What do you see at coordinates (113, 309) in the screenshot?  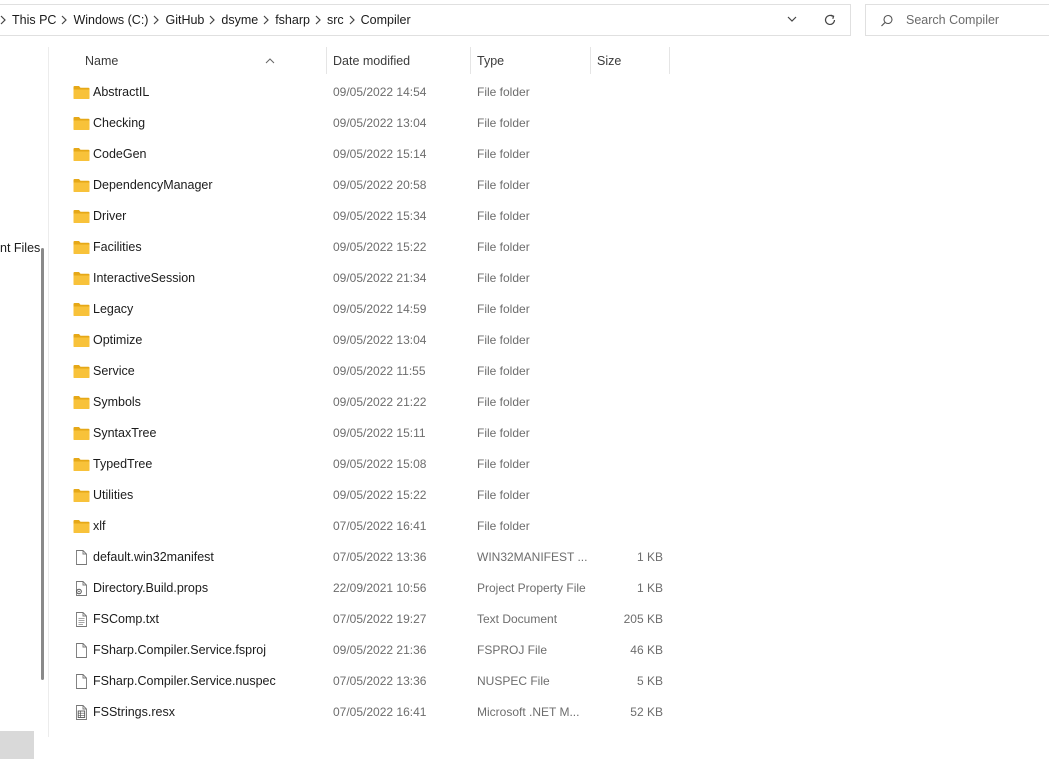 I see `file-name: Legacy` at bounding box center [113, 309].